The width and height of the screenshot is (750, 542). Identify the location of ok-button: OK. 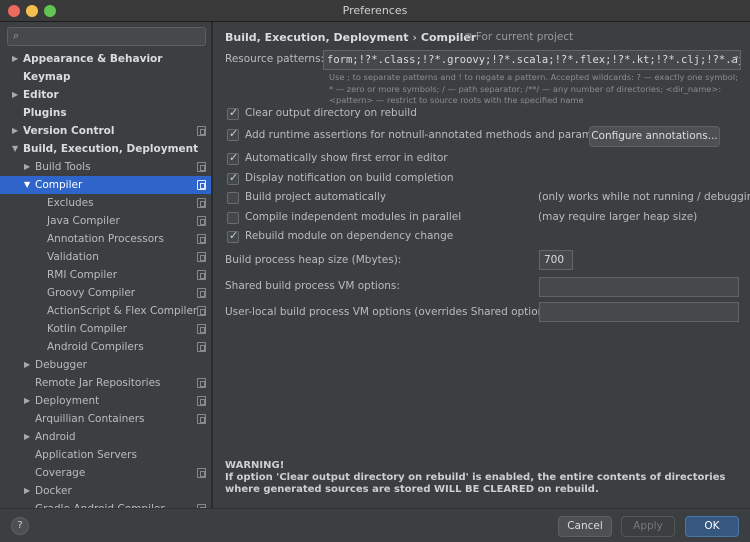
(712, 526).